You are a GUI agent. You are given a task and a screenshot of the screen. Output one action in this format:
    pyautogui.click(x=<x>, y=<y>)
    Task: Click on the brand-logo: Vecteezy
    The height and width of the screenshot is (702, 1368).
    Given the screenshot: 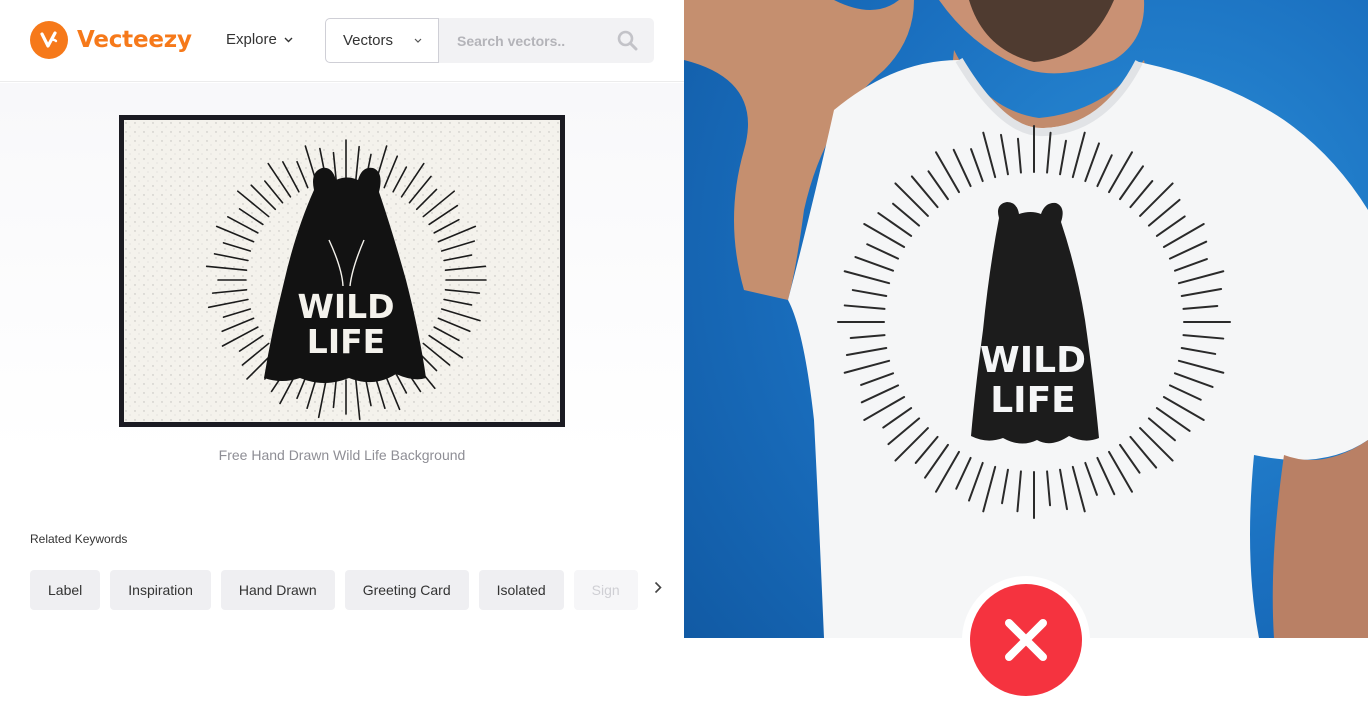 What is the action you would take?
    pyautogui.click(x=111, y=40)
    